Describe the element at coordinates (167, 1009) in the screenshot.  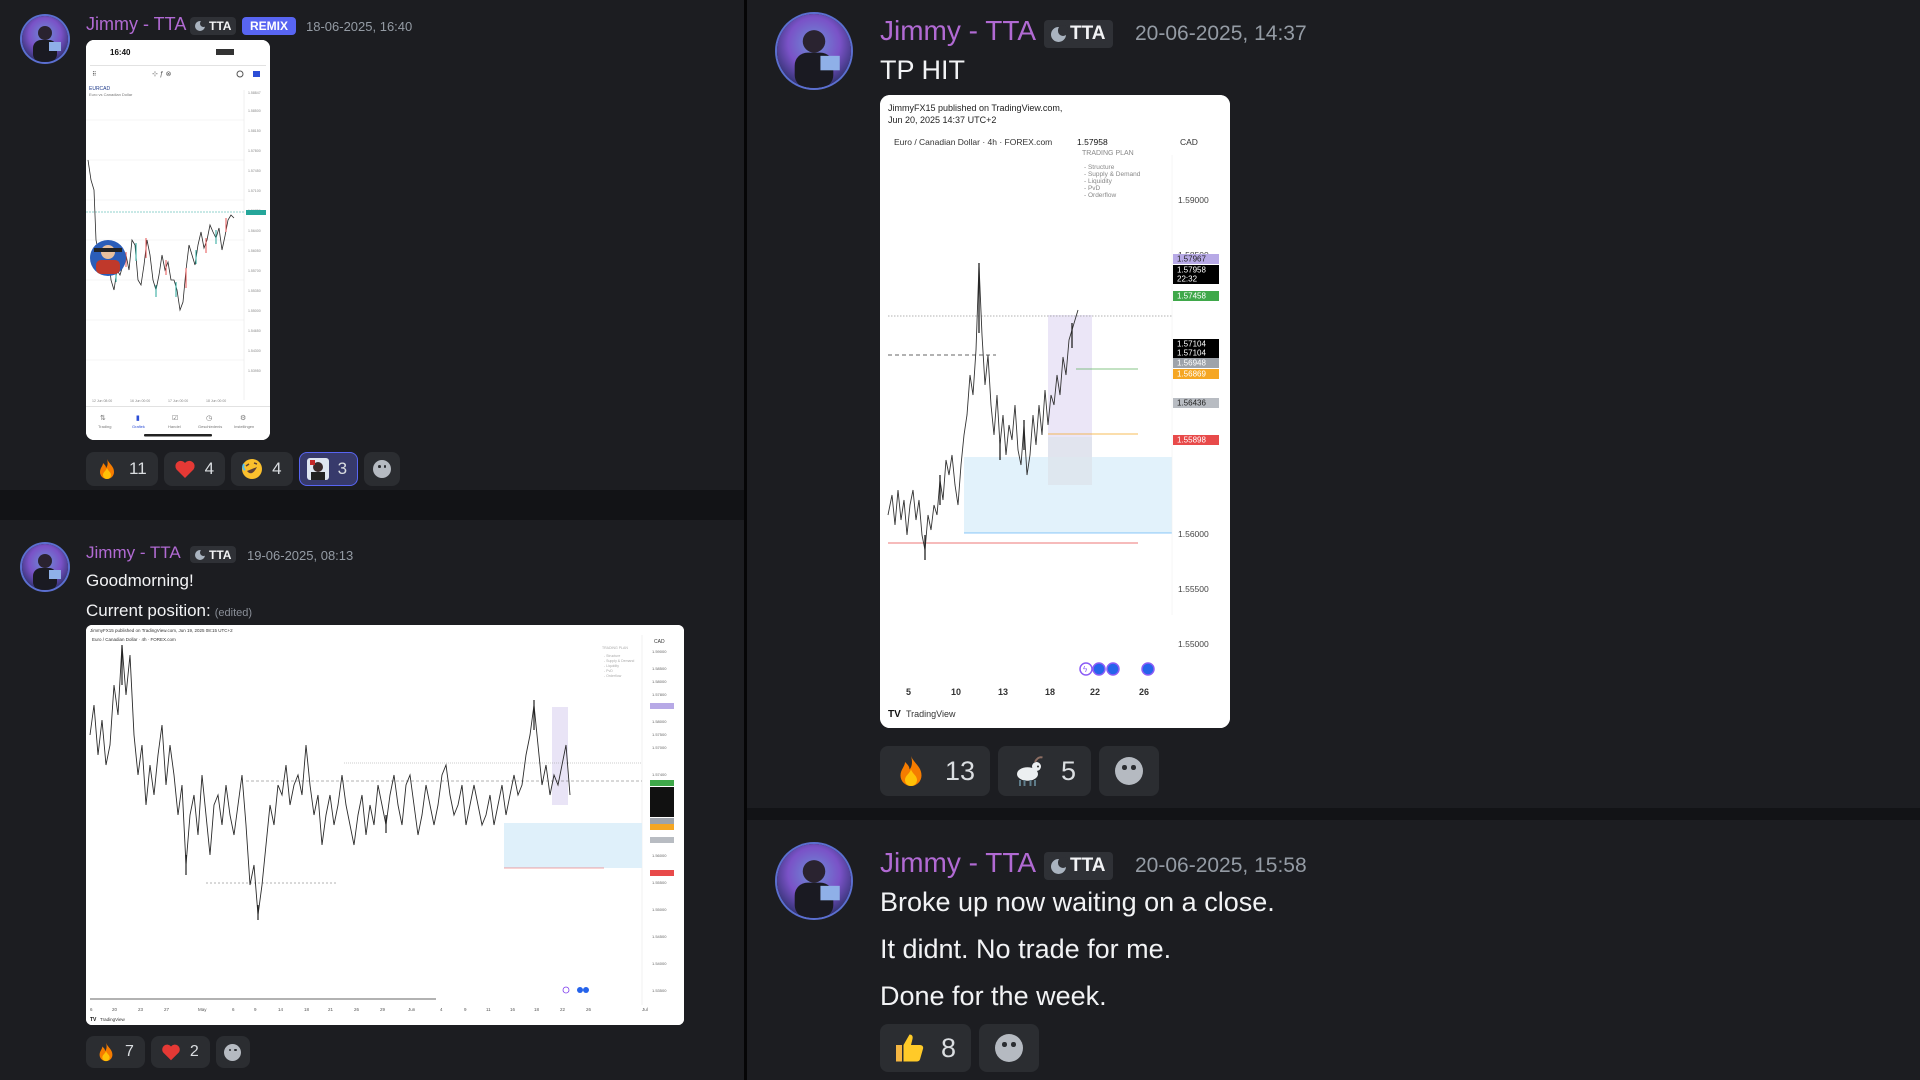
I see `svg-text: 27` at that location.